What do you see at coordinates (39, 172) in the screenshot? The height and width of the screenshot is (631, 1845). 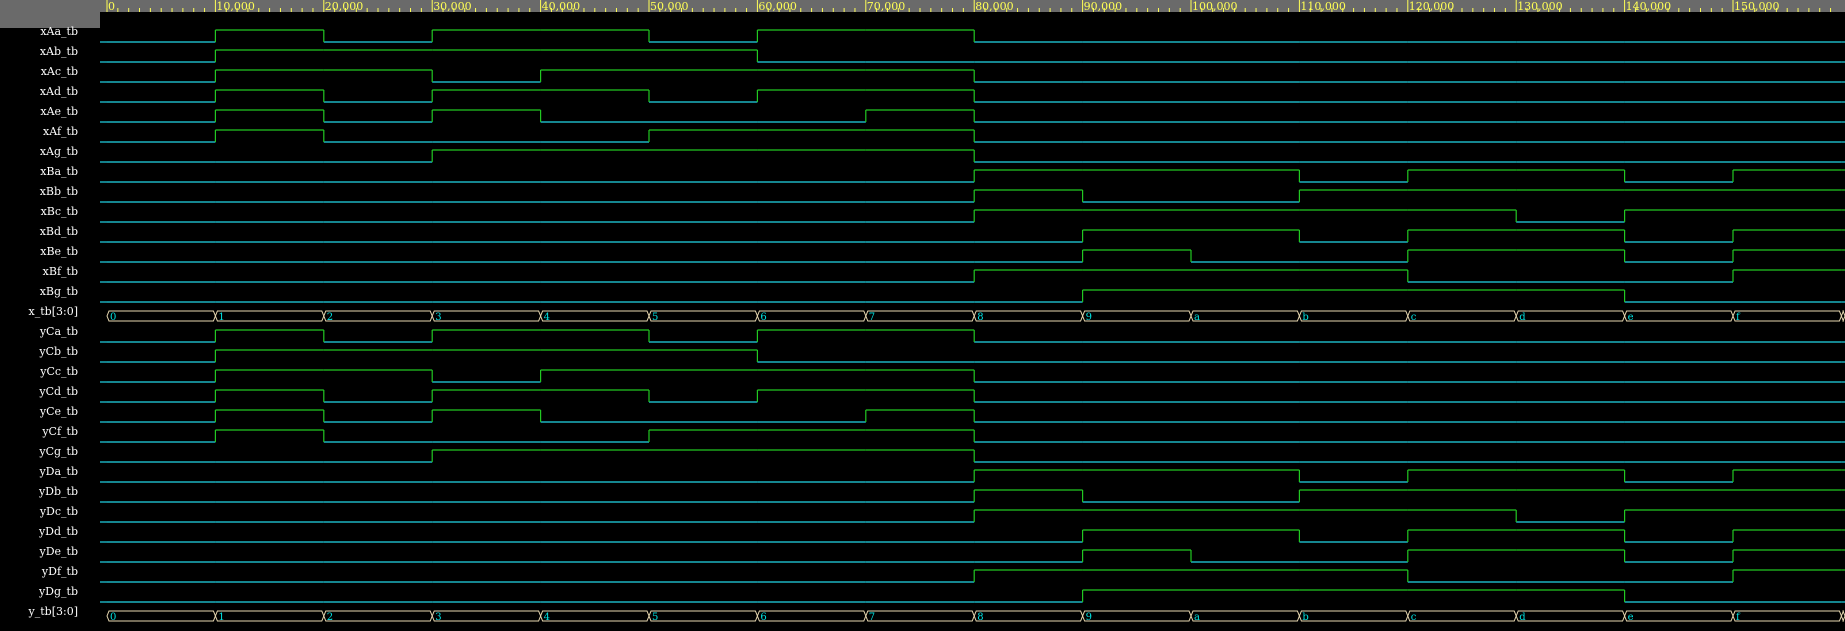 I see `signal-name: xBa_tb` at bounding box center [39, 172].